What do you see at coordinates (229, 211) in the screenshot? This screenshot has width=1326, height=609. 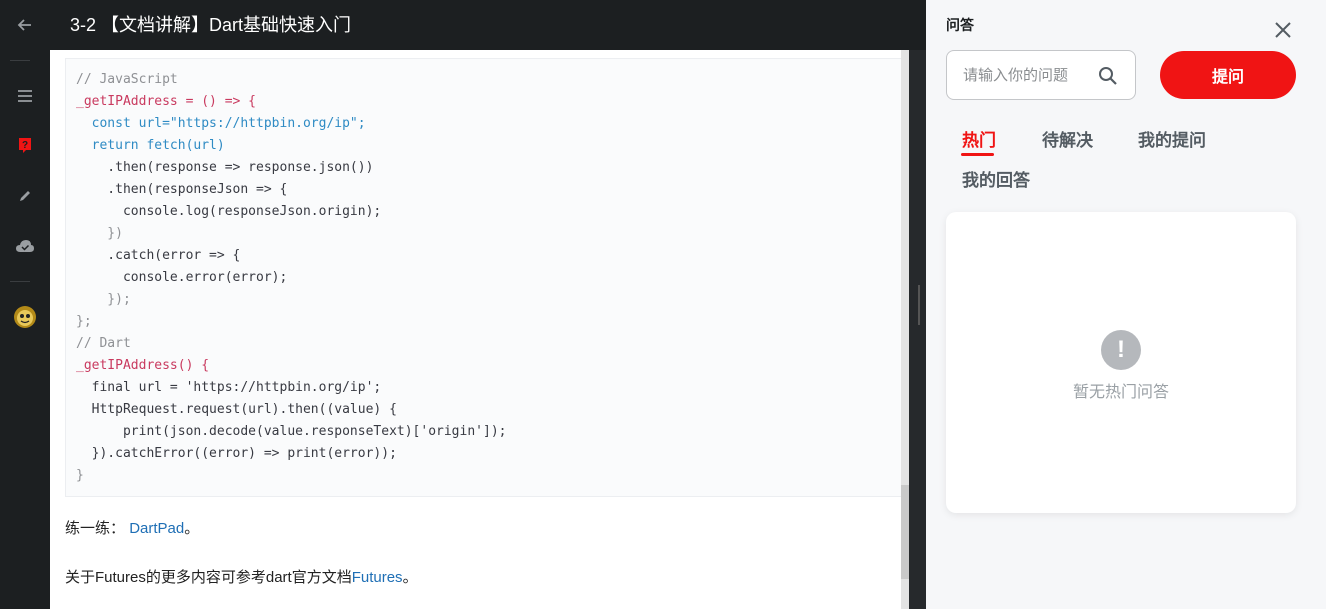 I see `code-line: console.log(responseJson.origin);` at bounding box center [229, 211].